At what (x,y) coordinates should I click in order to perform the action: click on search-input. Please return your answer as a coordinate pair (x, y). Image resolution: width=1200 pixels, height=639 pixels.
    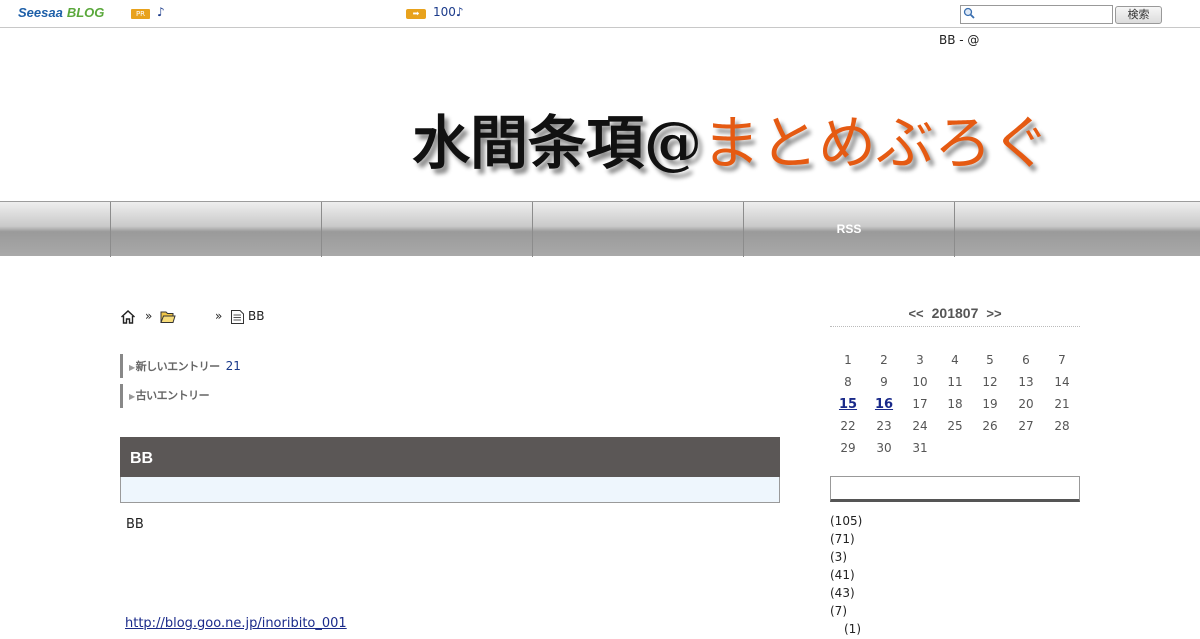
    Looking at the image, I should click on (1036, 14).